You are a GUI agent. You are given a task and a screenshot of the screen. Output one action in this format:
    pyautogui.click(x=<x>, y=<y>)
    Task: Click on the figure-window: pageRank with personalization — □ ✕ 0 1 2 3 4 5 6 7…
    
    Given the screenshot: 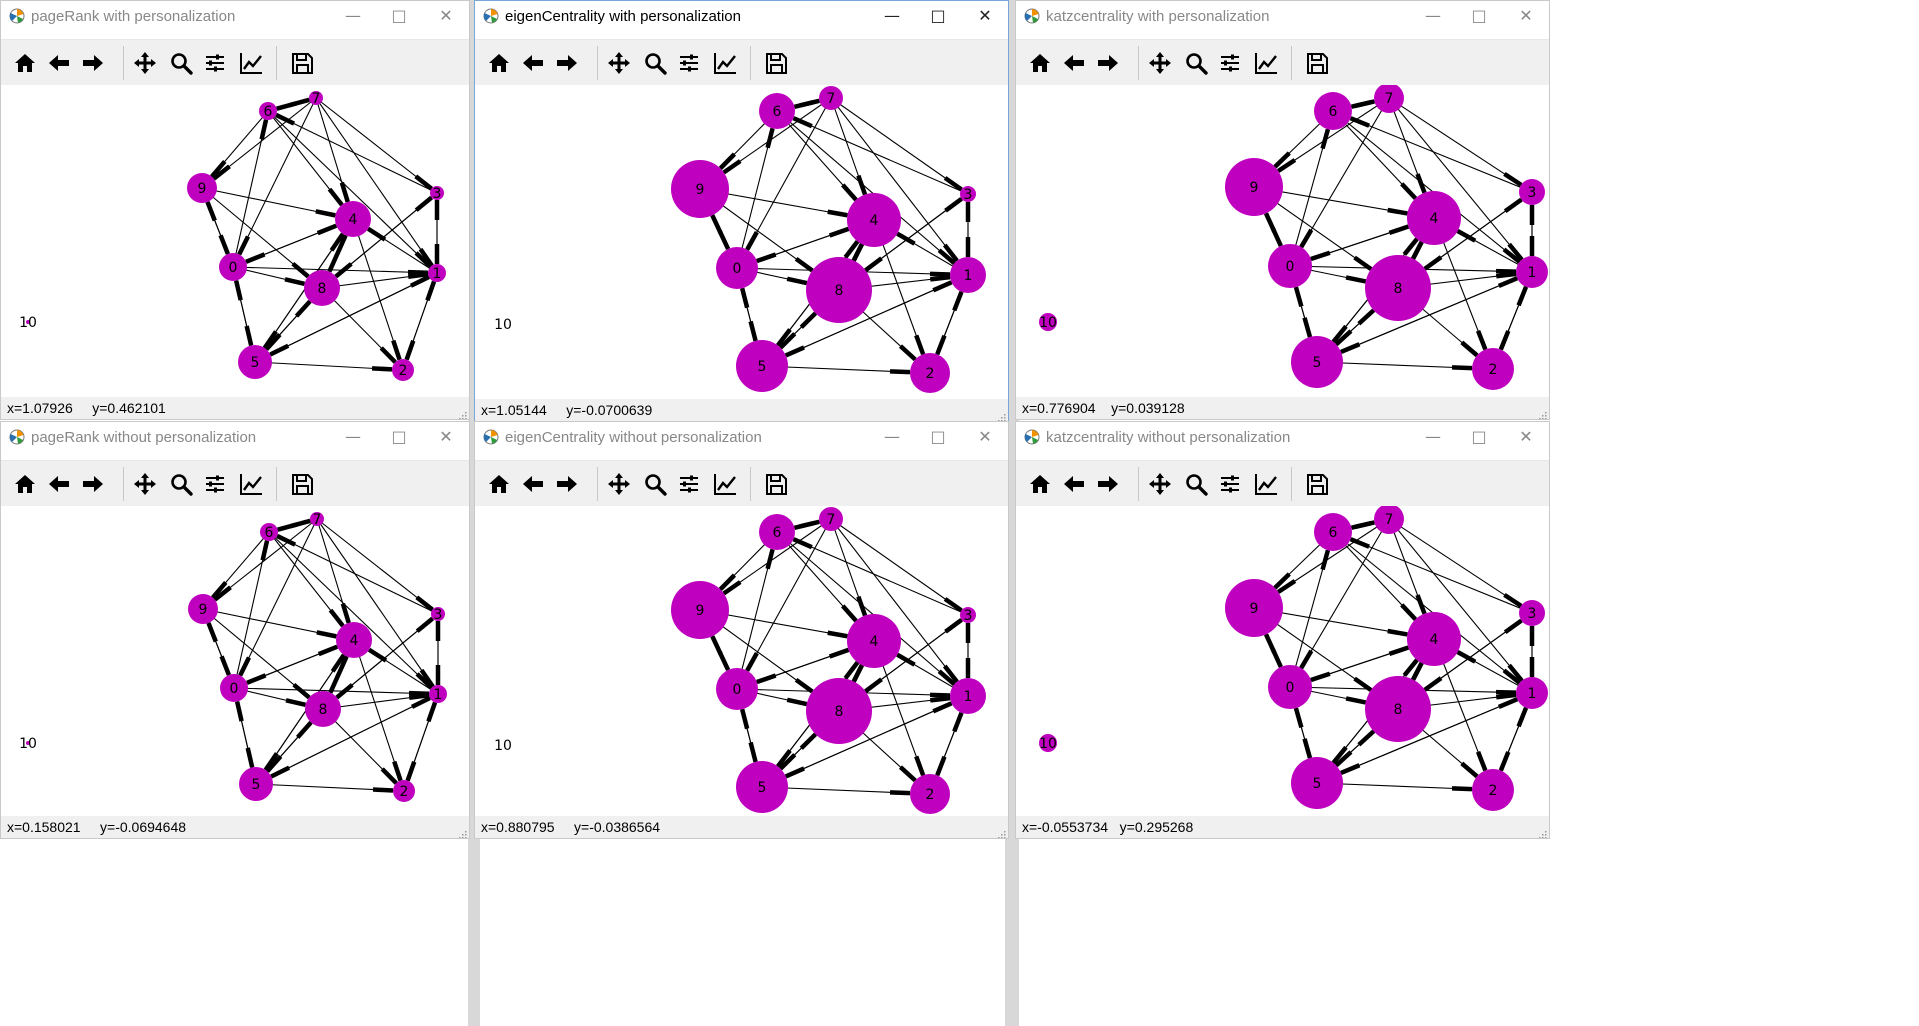 What is the action you would take?
    pyautogui.click(x=235, y=210)
    